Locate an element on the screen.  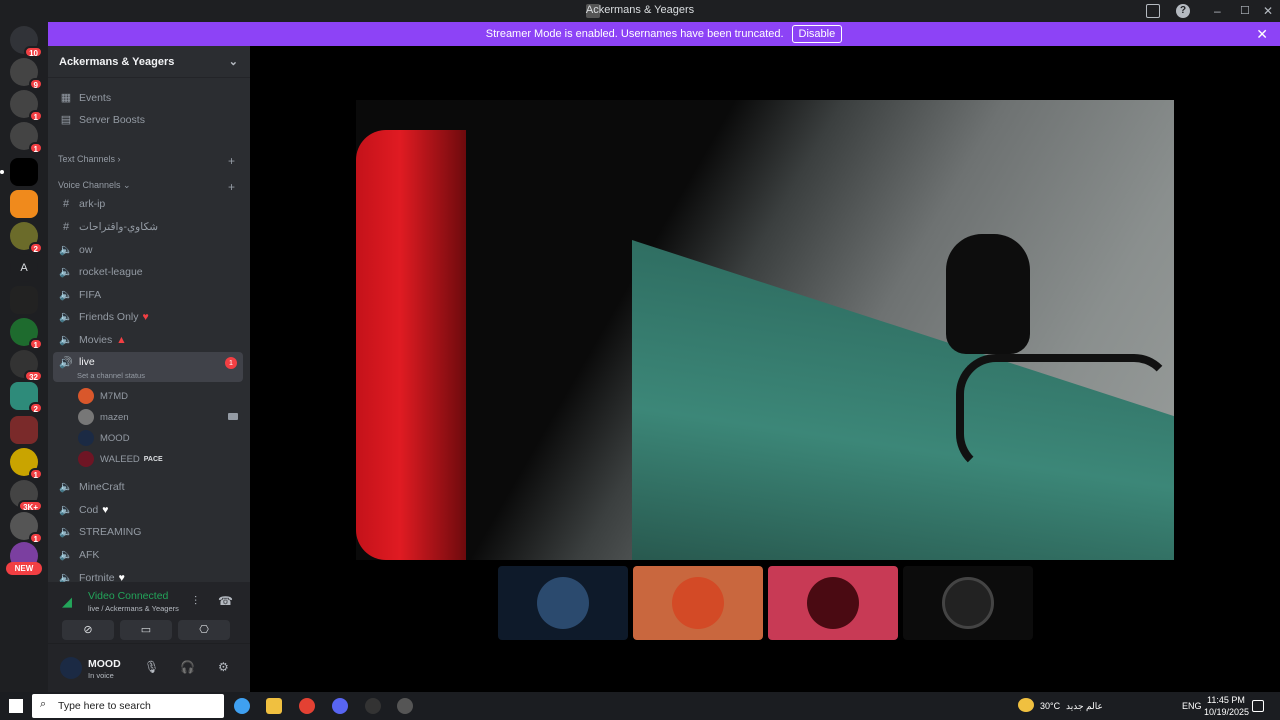
red-chair-shape is located at coordinates (411, 345).